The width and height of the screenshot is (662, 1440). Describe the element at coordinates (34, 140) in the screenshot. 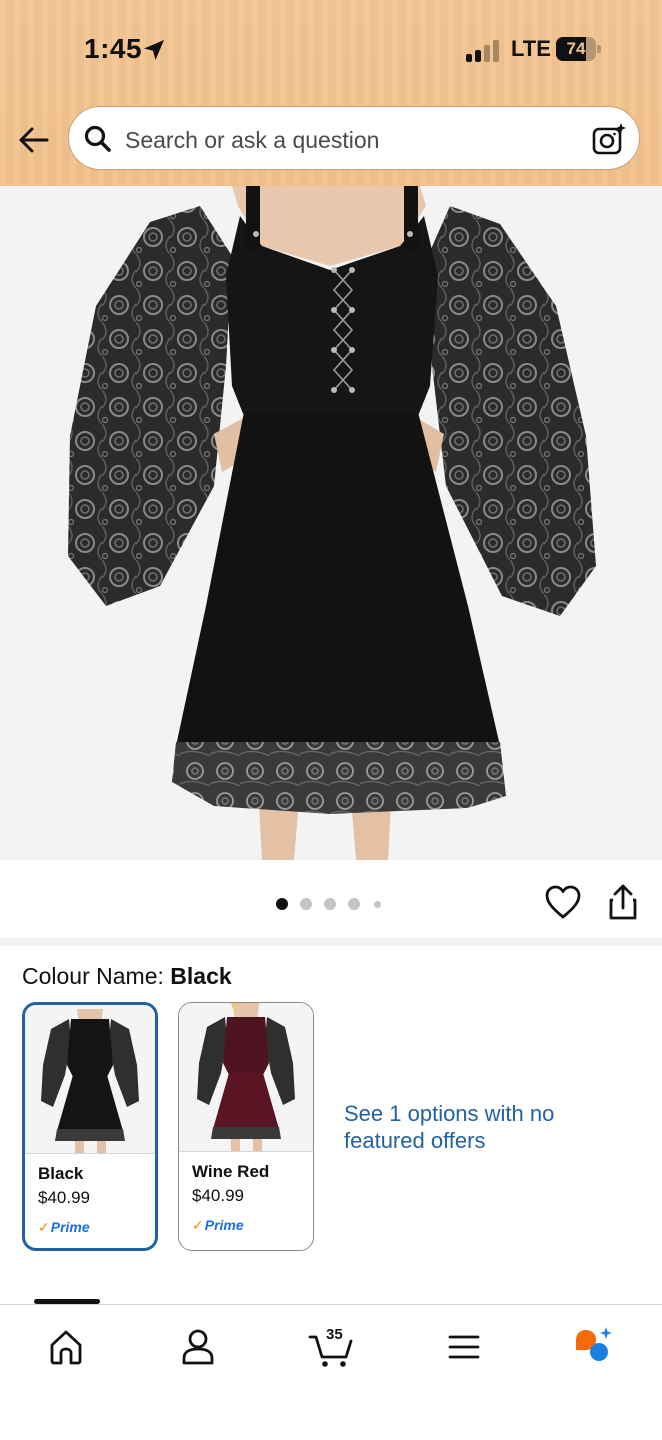

I see `back-arrow-icon` at that location.